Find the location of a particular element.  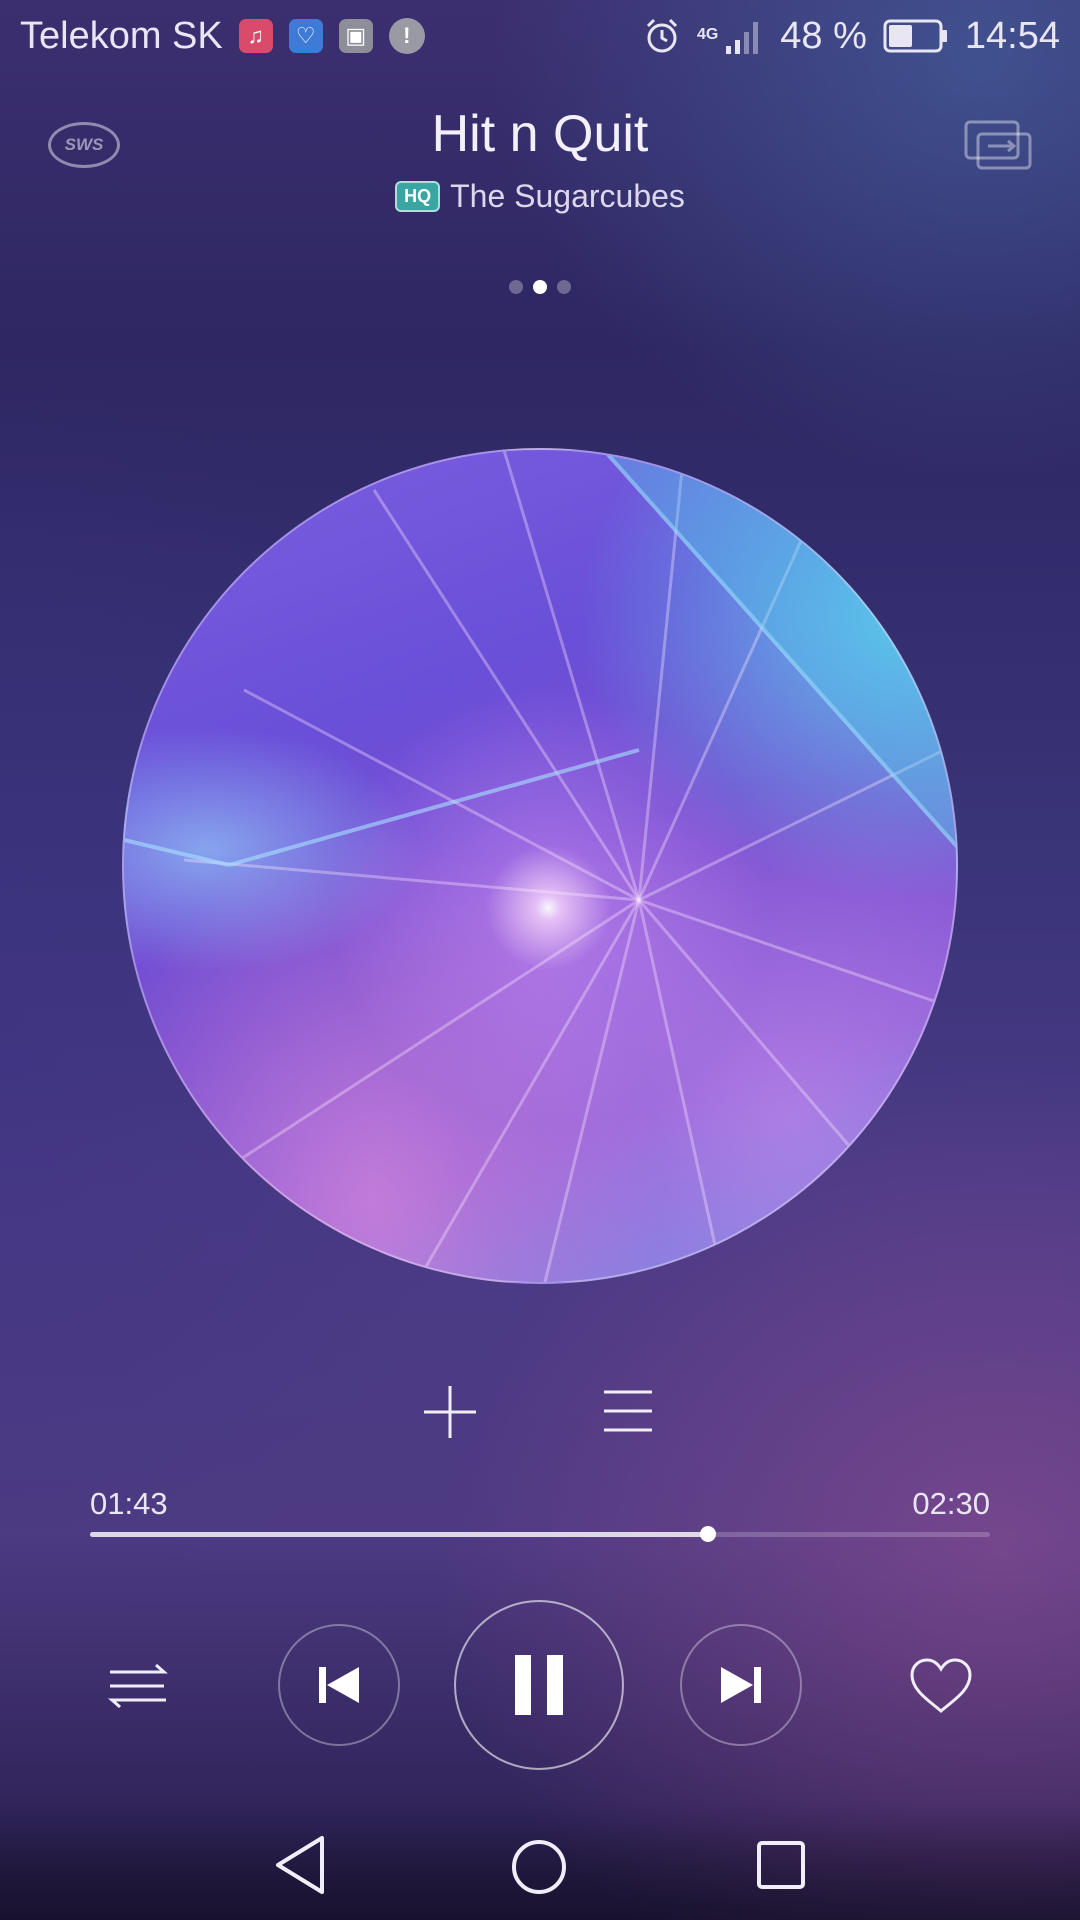

hq-badge: HQ is located at coordinates (418, 196).